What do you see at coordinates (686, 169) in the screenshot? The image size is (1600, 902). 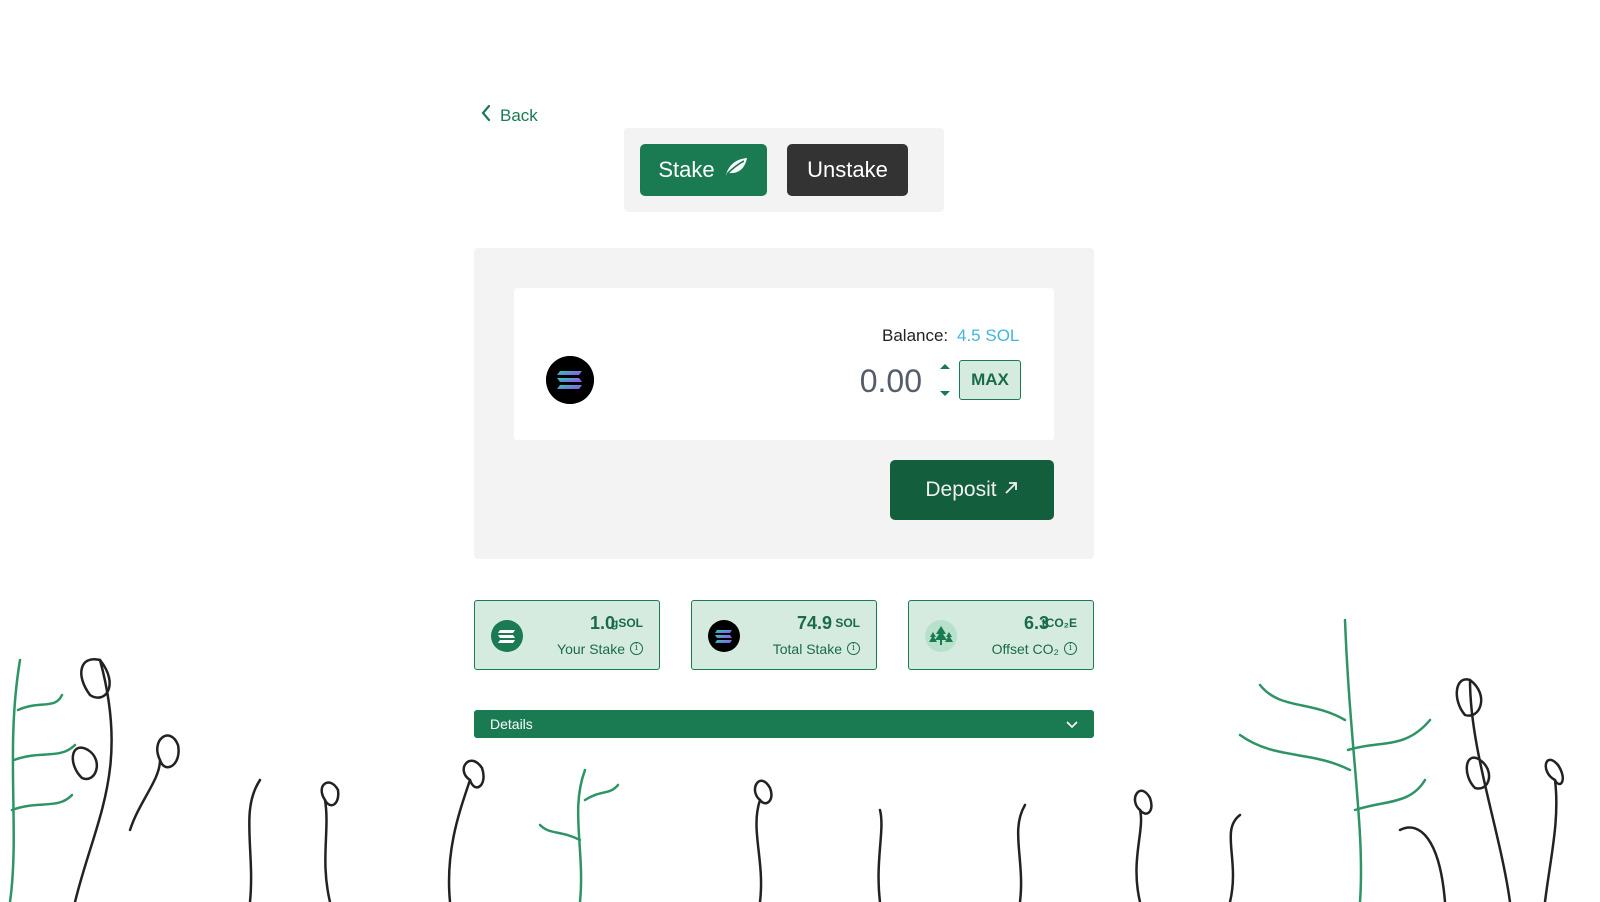 I see `stake-label: Stake` at bounding box center [686, 169].